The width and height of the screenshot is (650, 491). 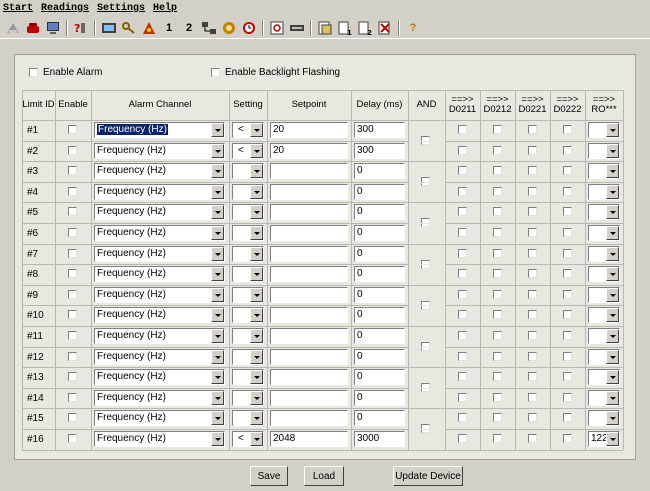 I want to click on help-cursor-icon: ?, so click(x=81, y=28).